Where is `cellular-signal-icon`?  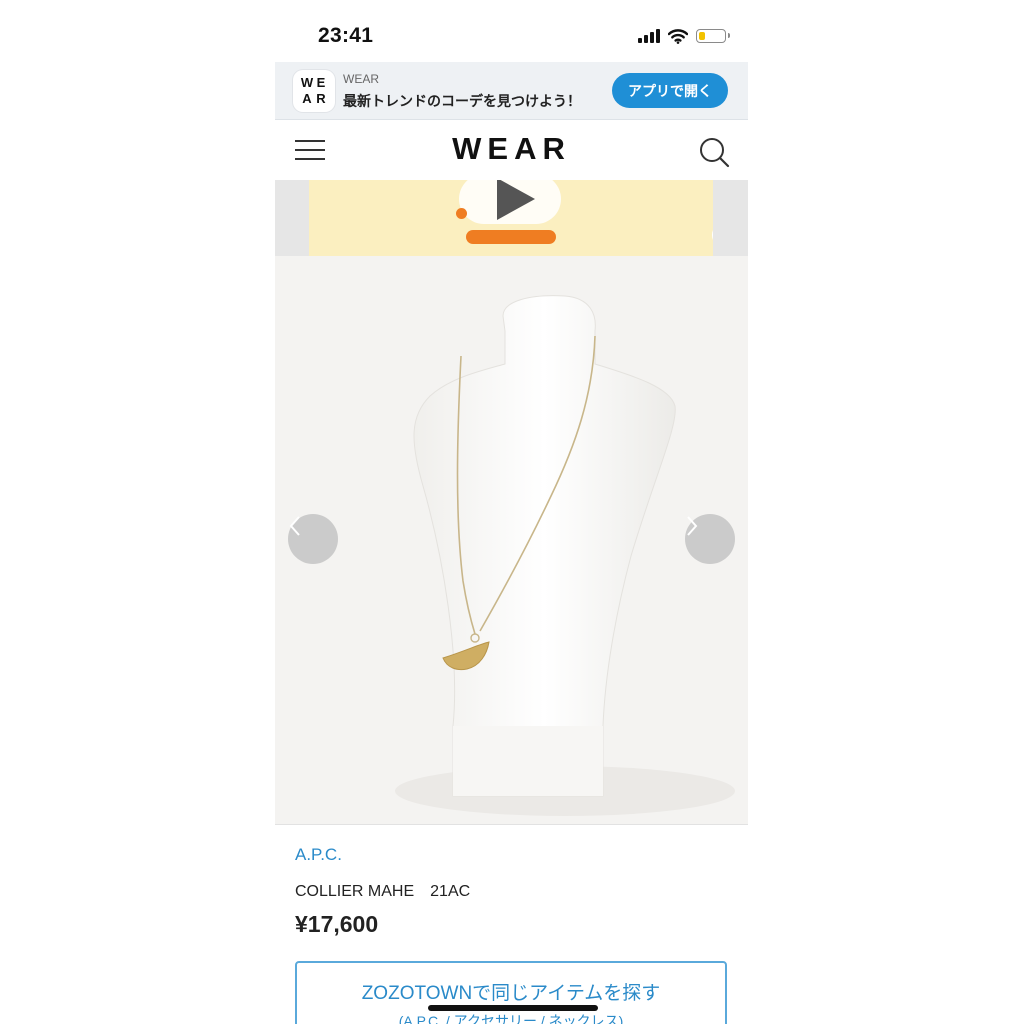 cellular-signal-icon is located at coordinates (649, 36).